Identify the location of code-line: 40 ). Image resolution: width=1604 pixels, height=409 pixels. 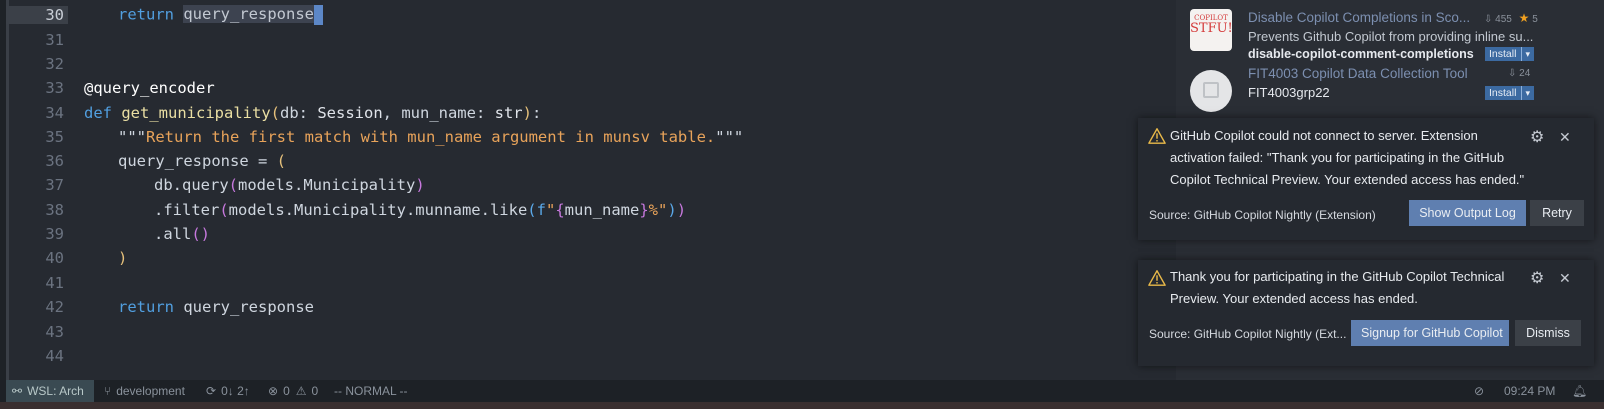
(591, 257).